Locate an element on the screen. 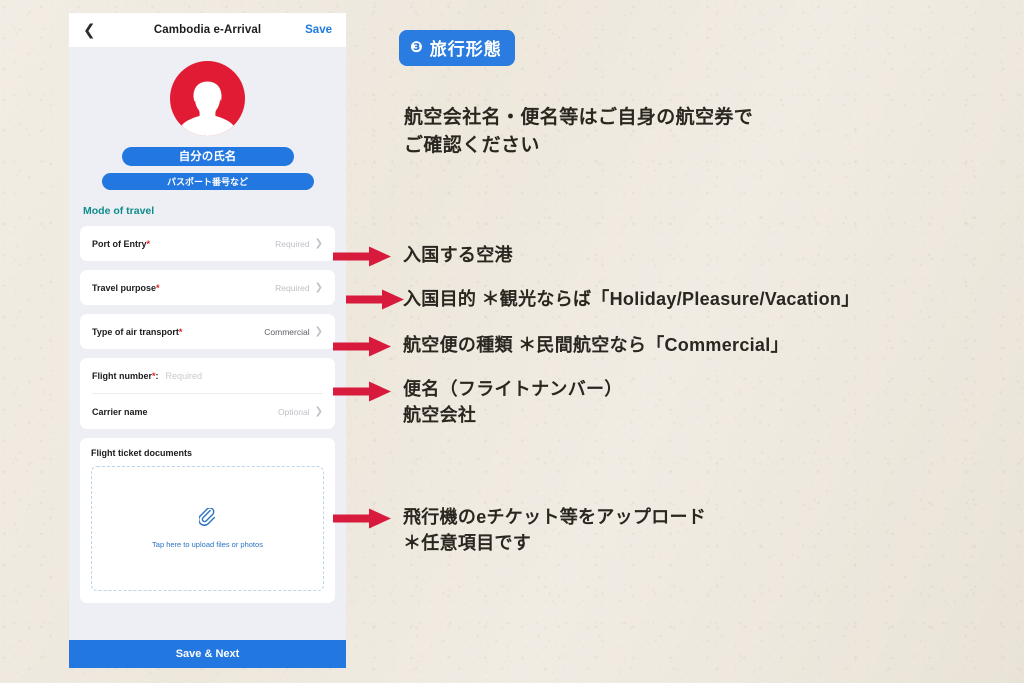  row-label: Type of air transport* is located at coordinates (137, 332).